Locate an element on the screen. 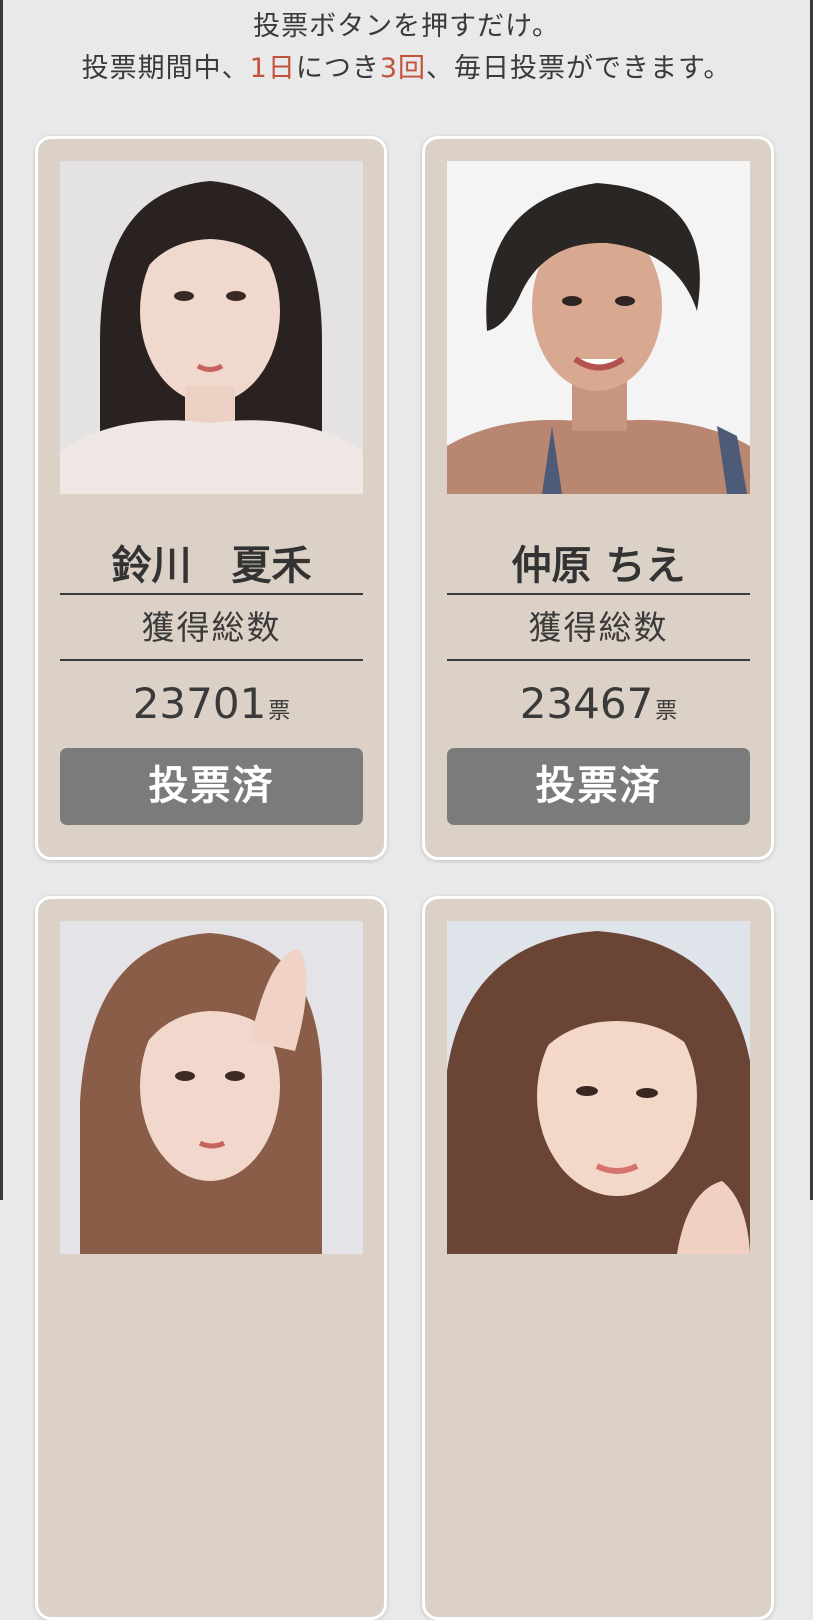  voting-instructions: 投票ボタンを押すだけ。 投票期間中、1日につき3回、毎日投票ができます。 is located at coordinates (406, 48).